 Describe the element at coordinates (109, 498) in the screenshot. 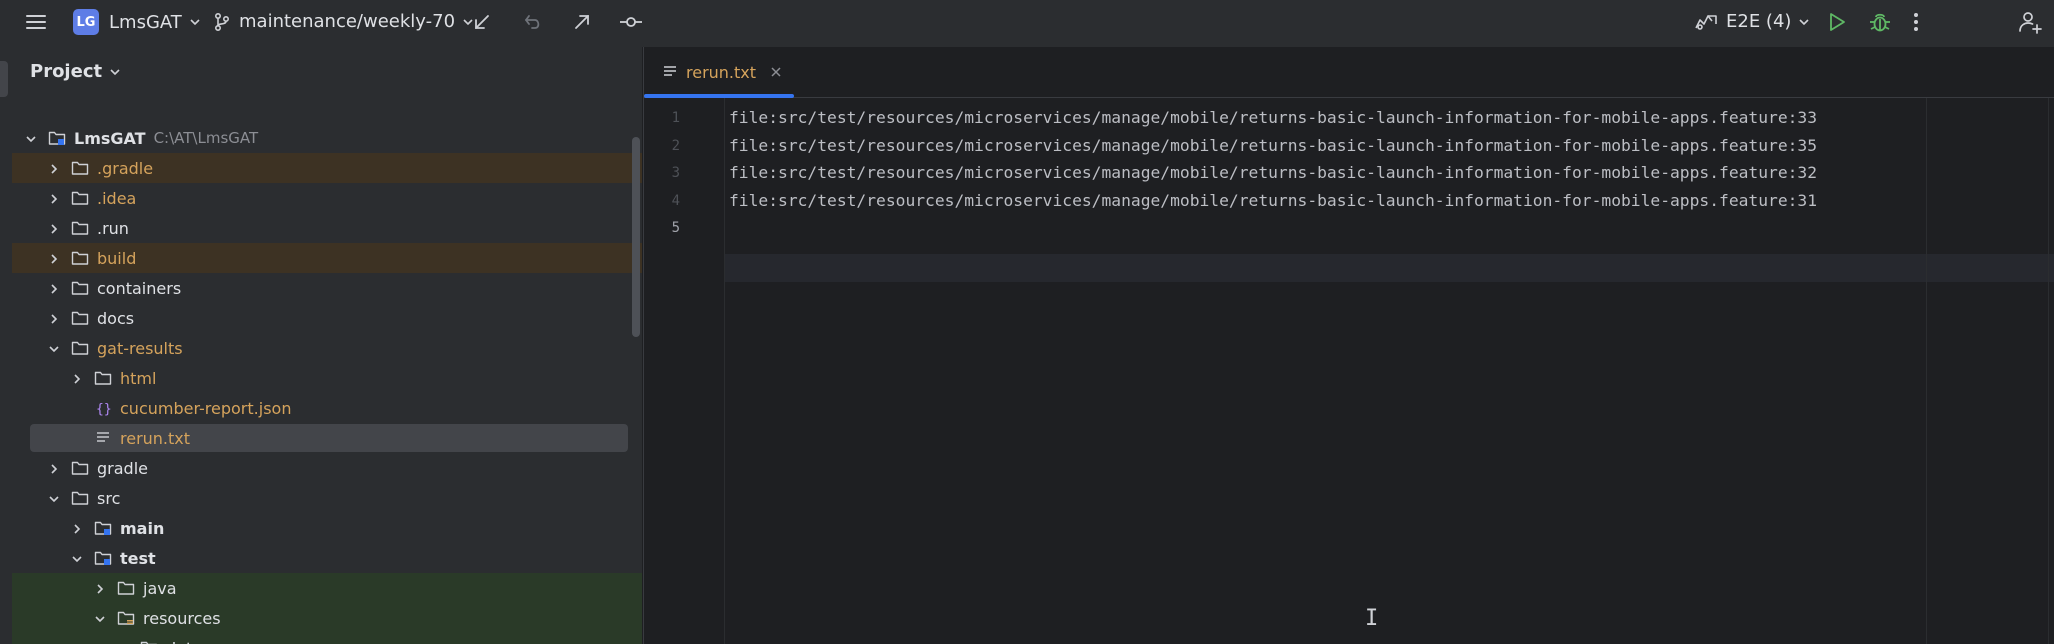

I see `tree-item-label: src` at that location.